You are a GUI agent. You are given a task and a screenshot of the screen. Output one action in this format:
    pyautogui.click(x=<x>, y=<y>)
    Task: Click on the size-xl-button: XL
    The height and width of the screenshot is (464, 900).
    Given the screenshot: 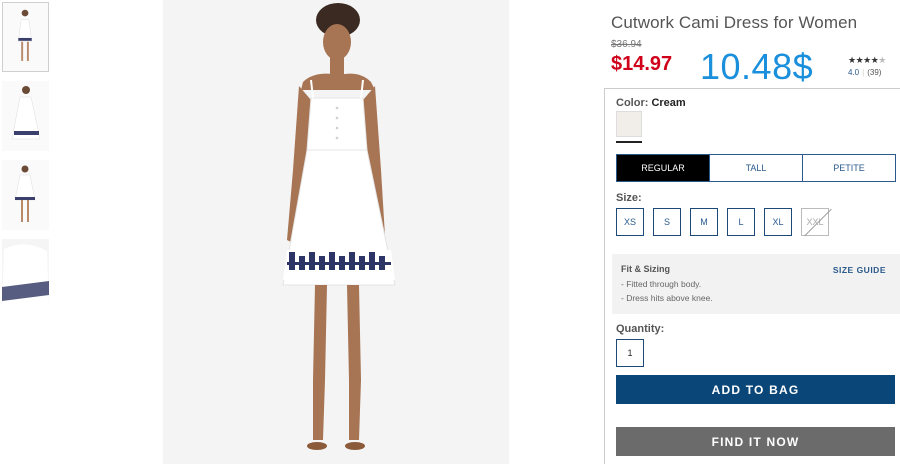 What is the action you would take?
    pyautogui.click(x=778, y=222)
    